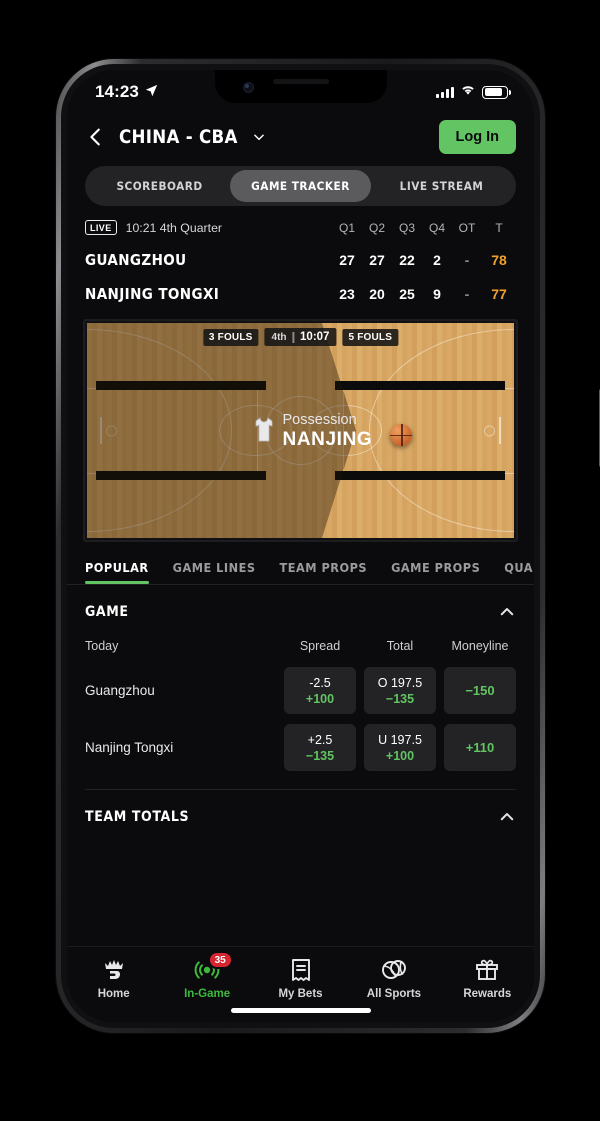  What do you see at coordinates (300, 1010) in the screenshot?
I see `home-indicator` at bounding box center [300, 1010].